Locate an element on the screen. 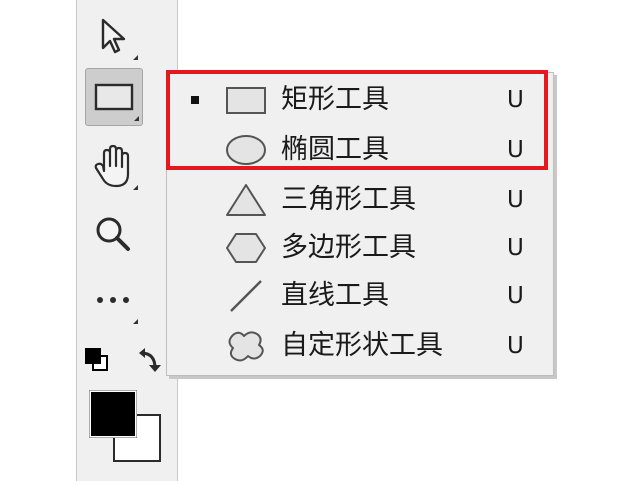 This screenshot has height=481, width=633. foreground-color-swatch is located at coordinates (113, 414).